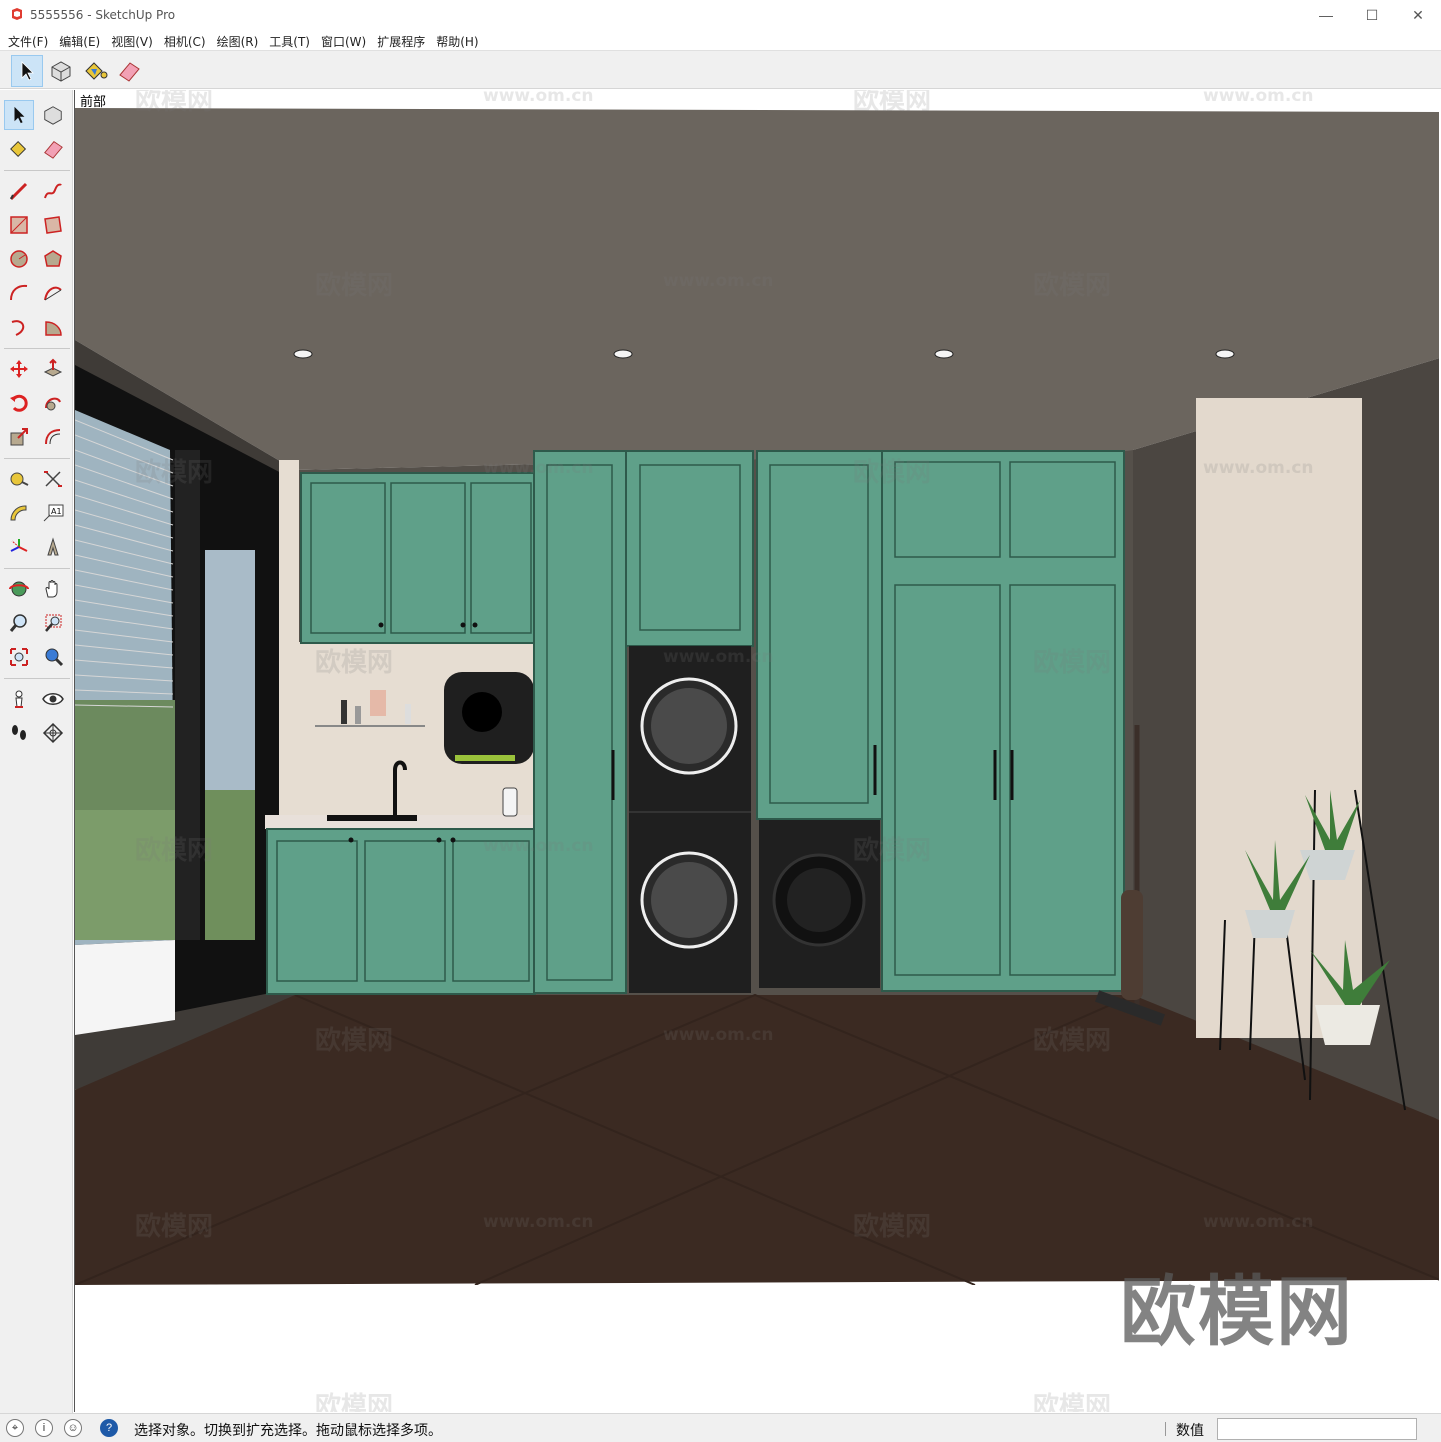  I want to click on geo-location-icon: ⌖, so click(15, 1428).